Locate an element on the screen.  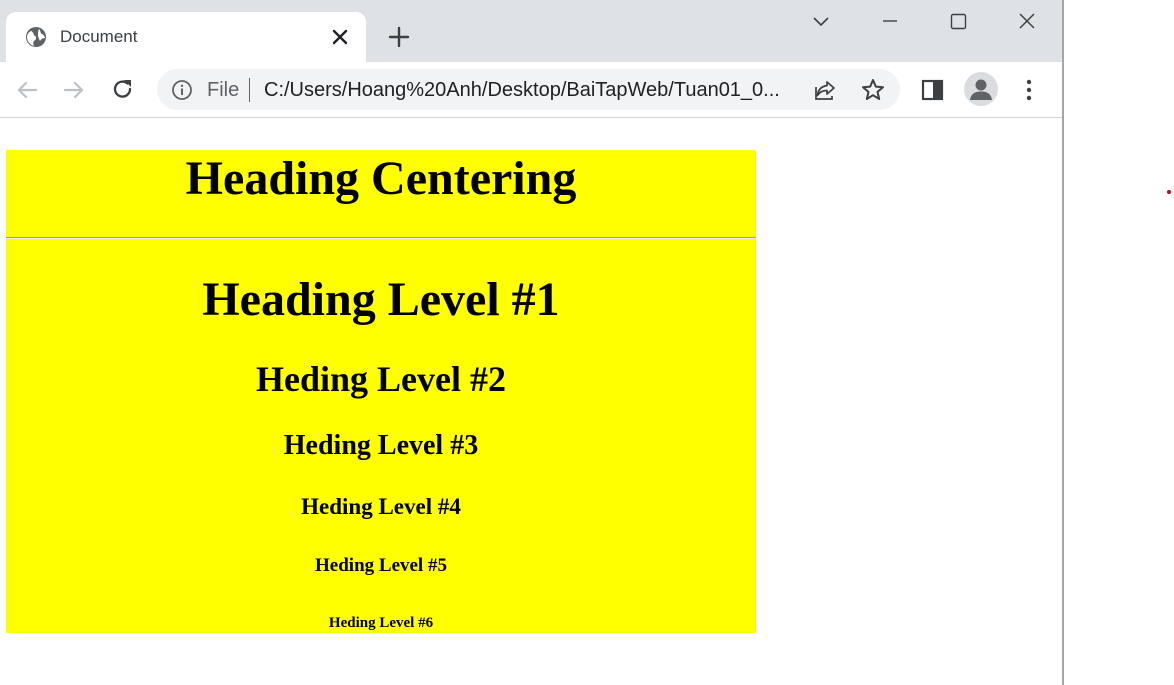
heading-level-5: Heding Level #5 is located at coordinates (381, 565).